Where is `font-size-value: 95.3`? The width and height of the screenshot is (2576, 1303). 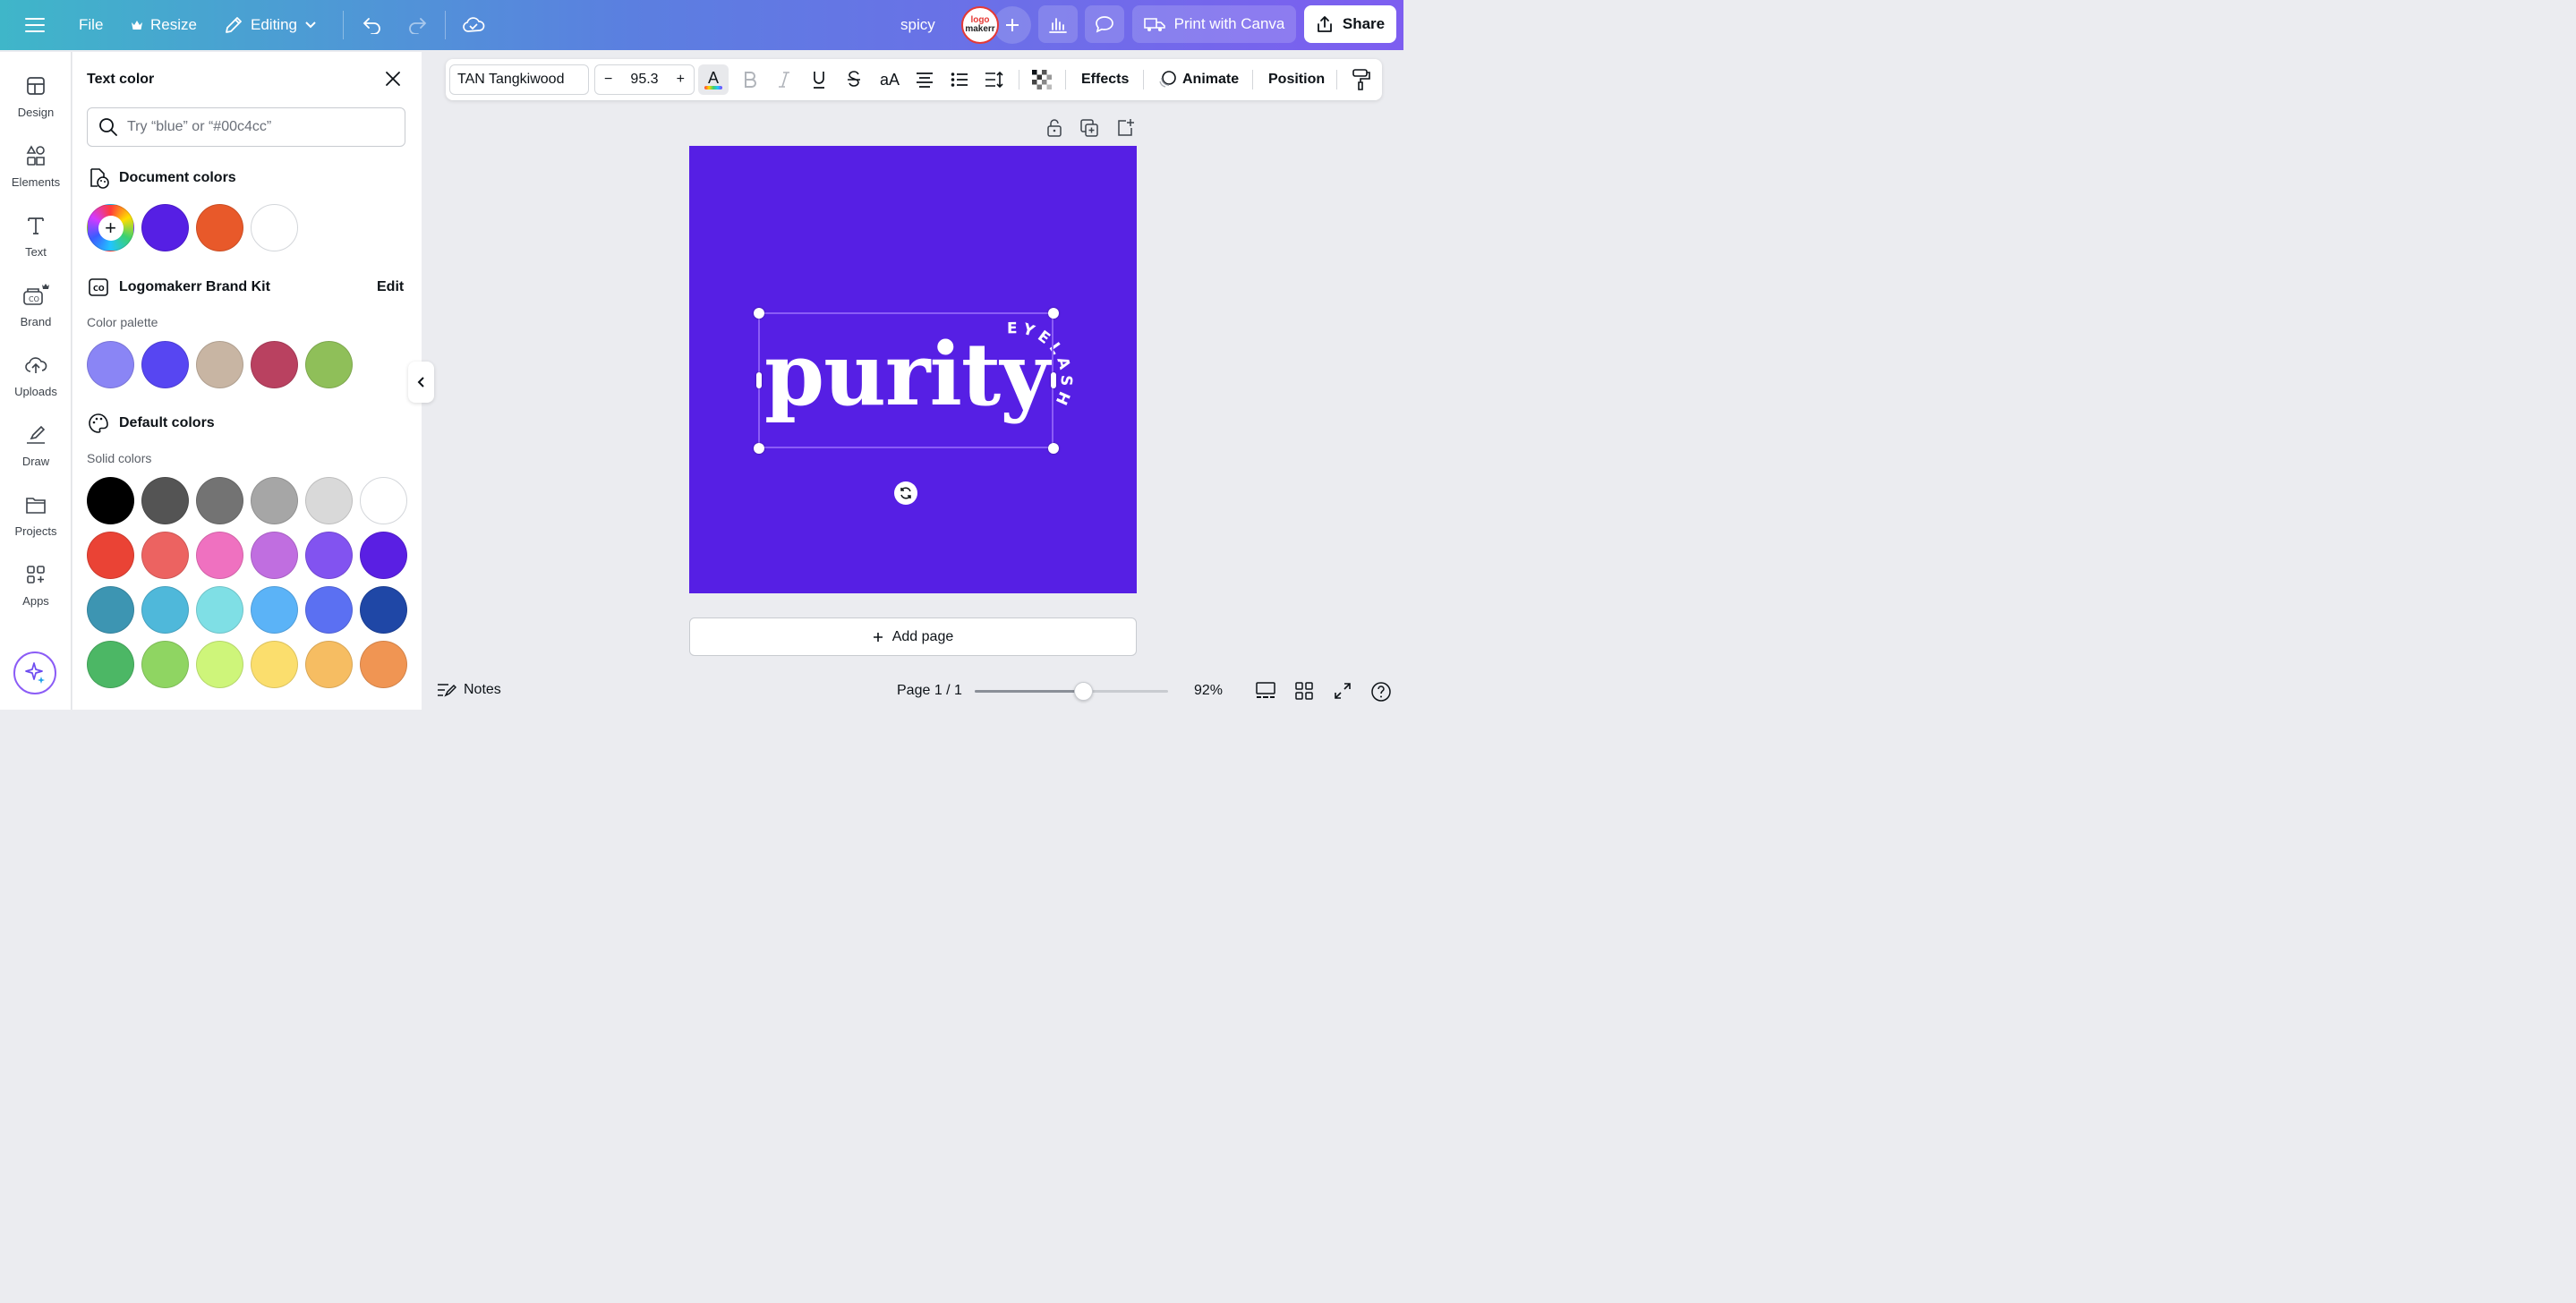 font-size-value: 95.3 is located at coordinates (644, 80).